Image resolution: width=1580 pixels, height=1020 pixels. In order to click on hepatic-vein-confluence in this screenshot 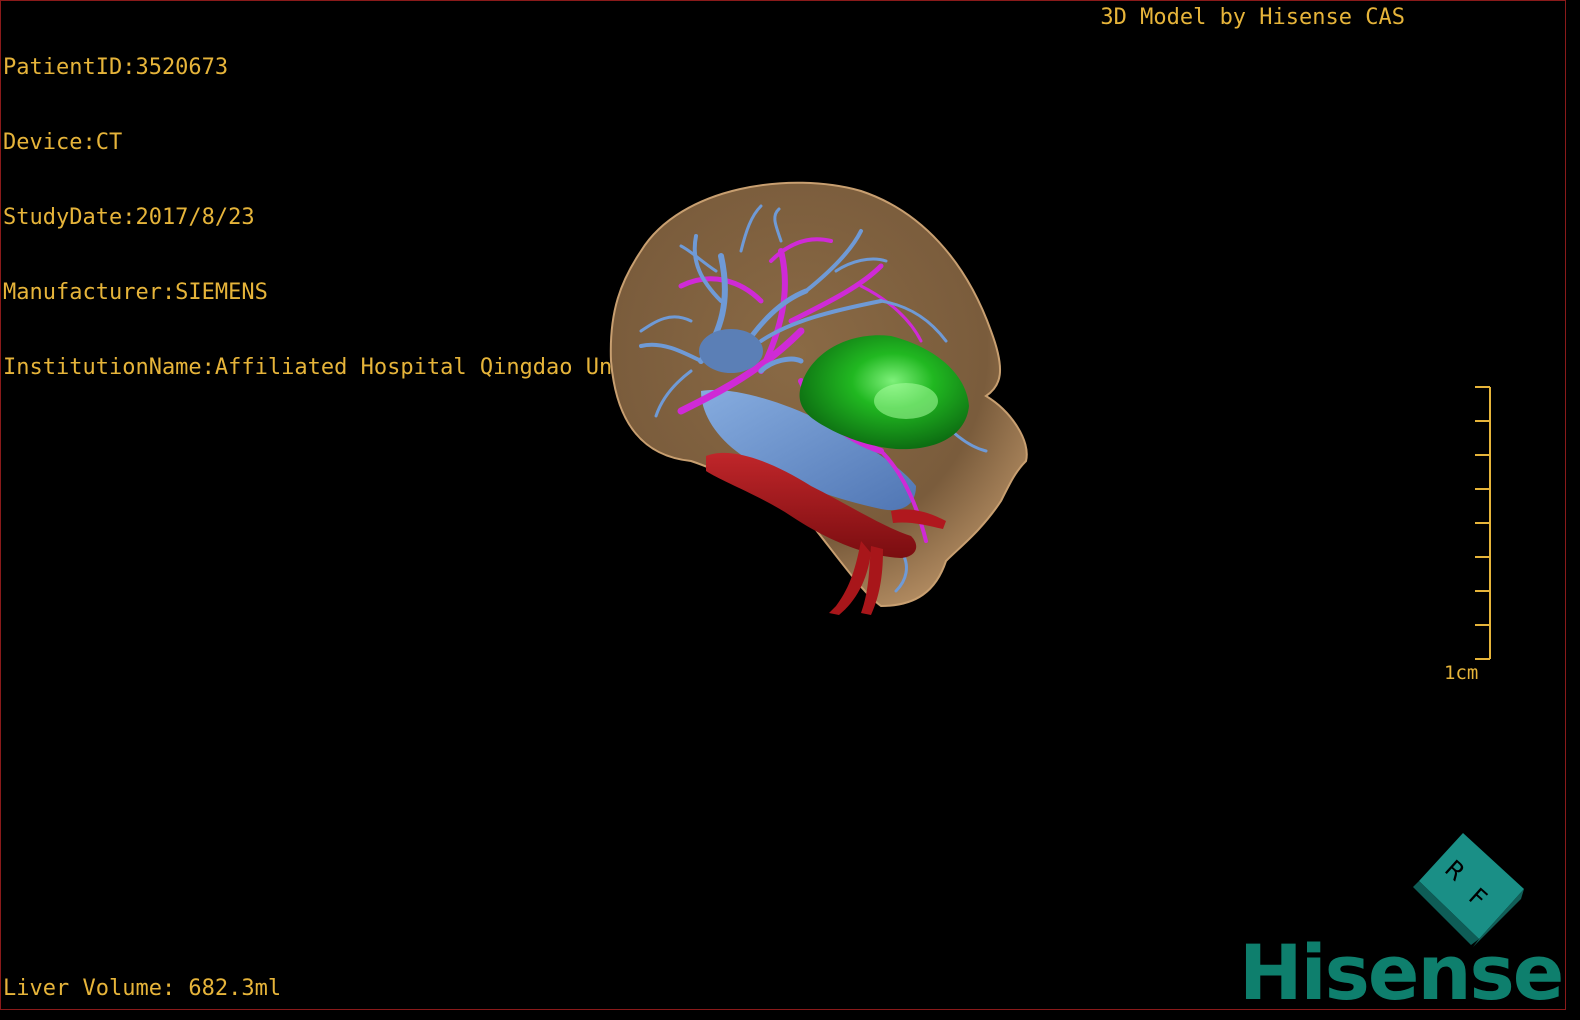, I will do `click(731, 351)`.